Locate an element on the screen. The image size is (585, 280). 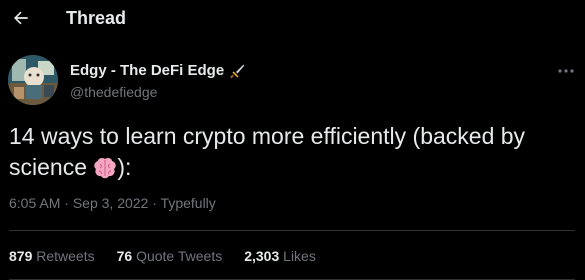
divider is located at coordinates (292, 230).